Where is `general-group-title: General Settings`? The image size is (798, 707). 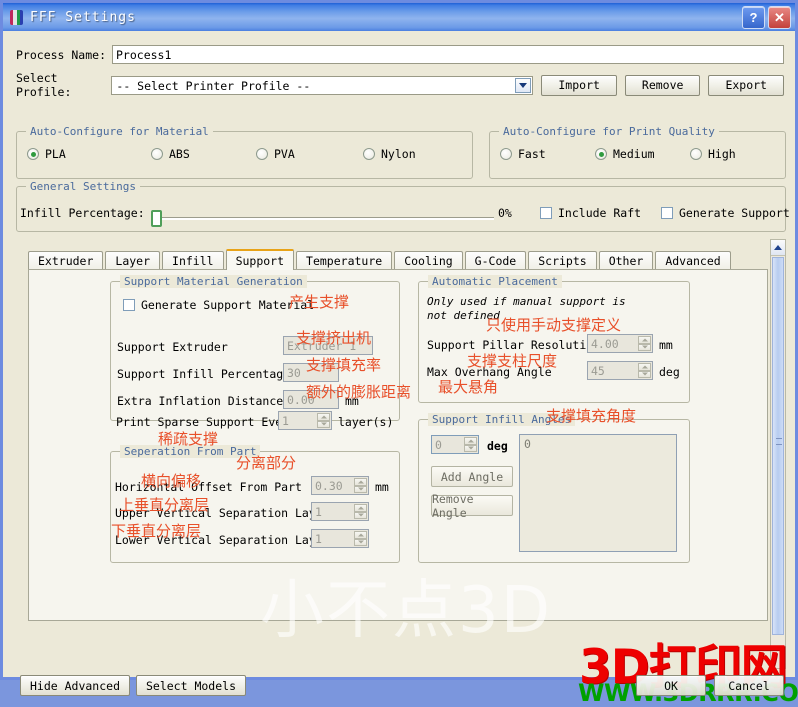 general-group-title: General Settings is located at coordinates (83, 186).